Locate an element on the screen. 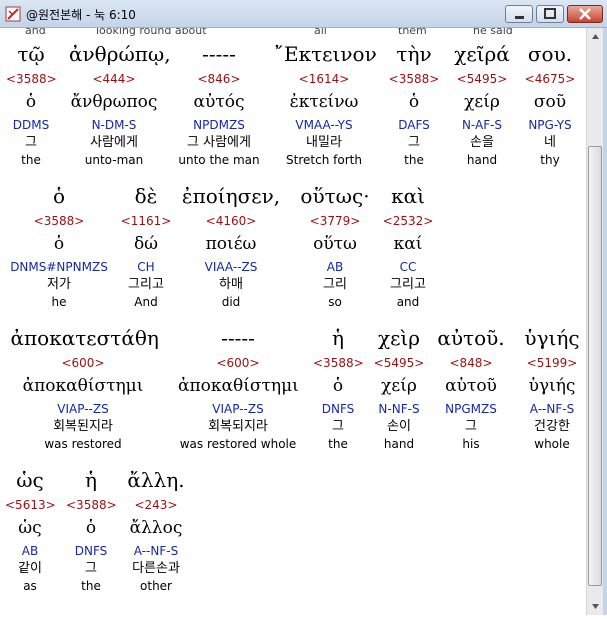 Image resolution: width=607 pixels, height=619 pixels. strongs-number: <1161> is located at coordinates (146, 221).